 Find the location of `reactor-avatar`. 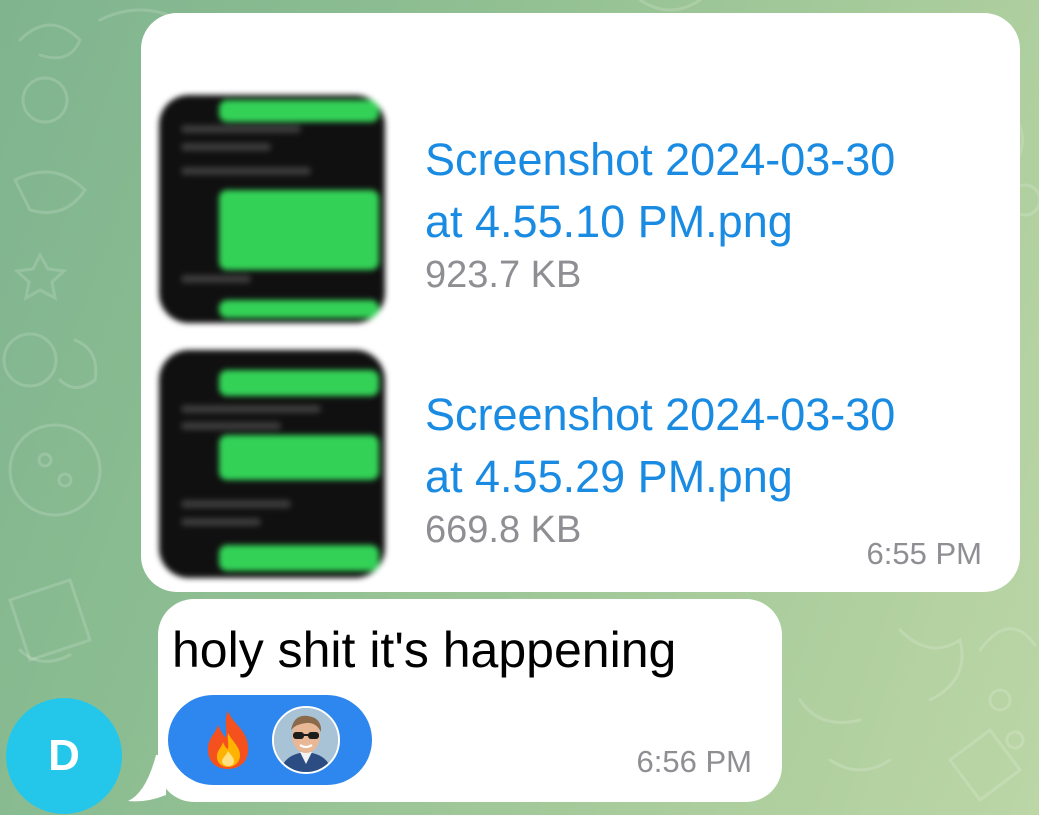

reactor-avatar is located at coordinates (306, 740).